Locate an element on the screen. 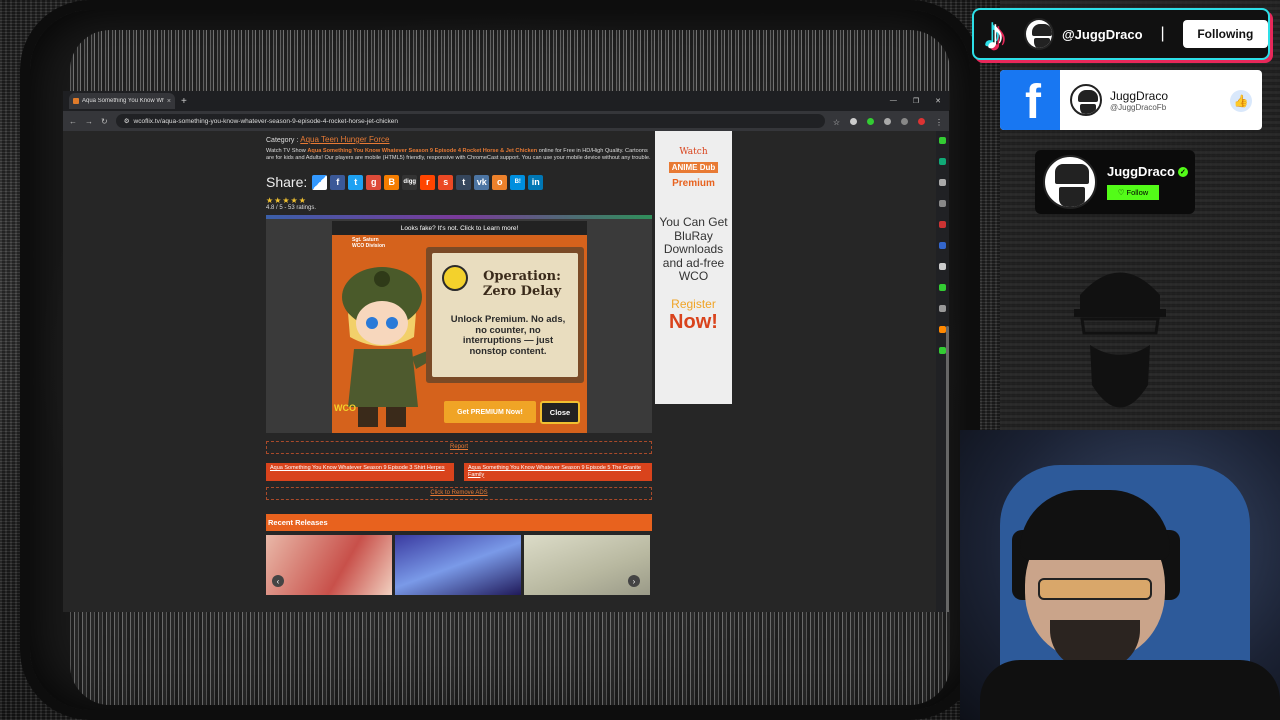 The height and width of the screenshot is (720, 1280). report-link: Report is located at coordinates (459, 447).